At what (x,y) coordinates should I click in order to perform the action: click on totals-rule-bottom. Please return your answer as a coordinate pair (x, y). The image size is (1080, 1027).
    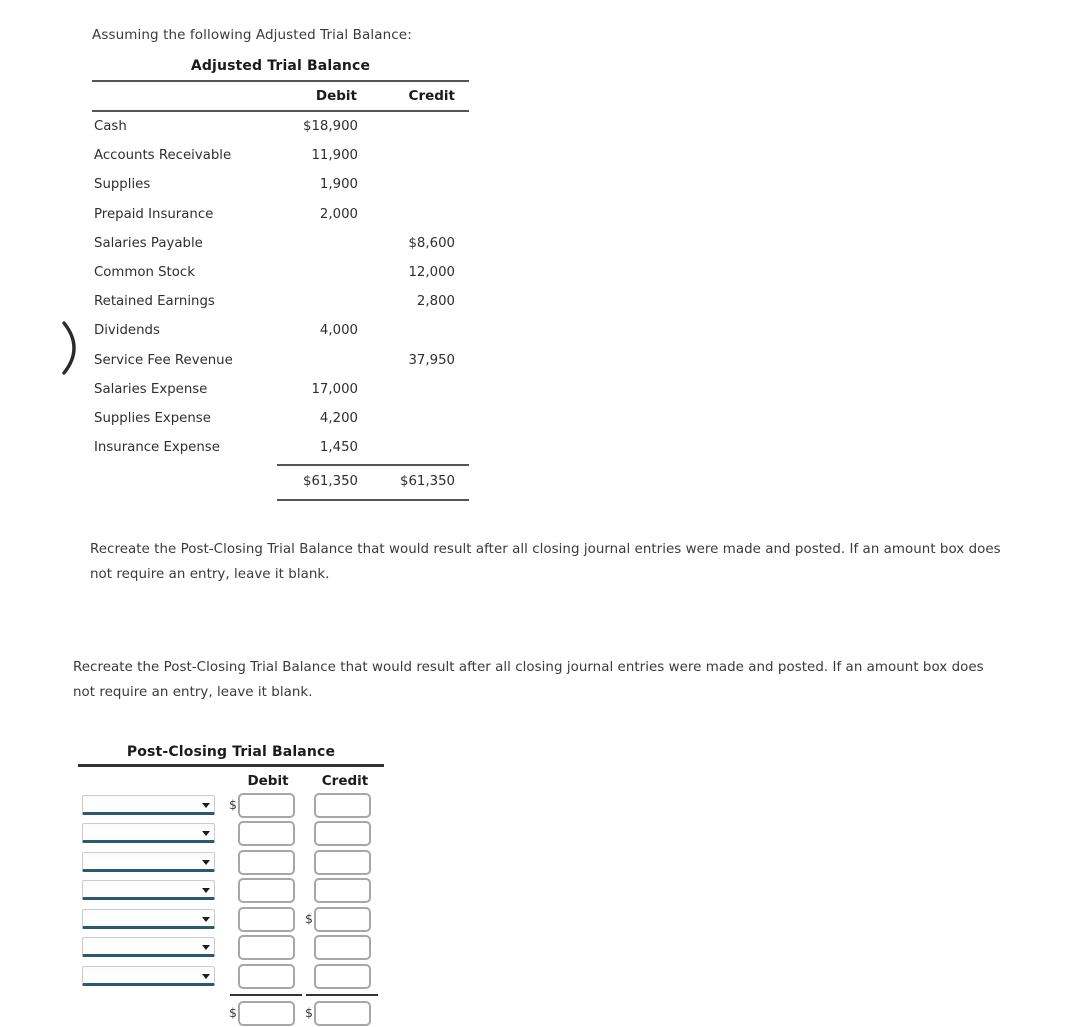
    Looking at the image, I should click on (373, 500).